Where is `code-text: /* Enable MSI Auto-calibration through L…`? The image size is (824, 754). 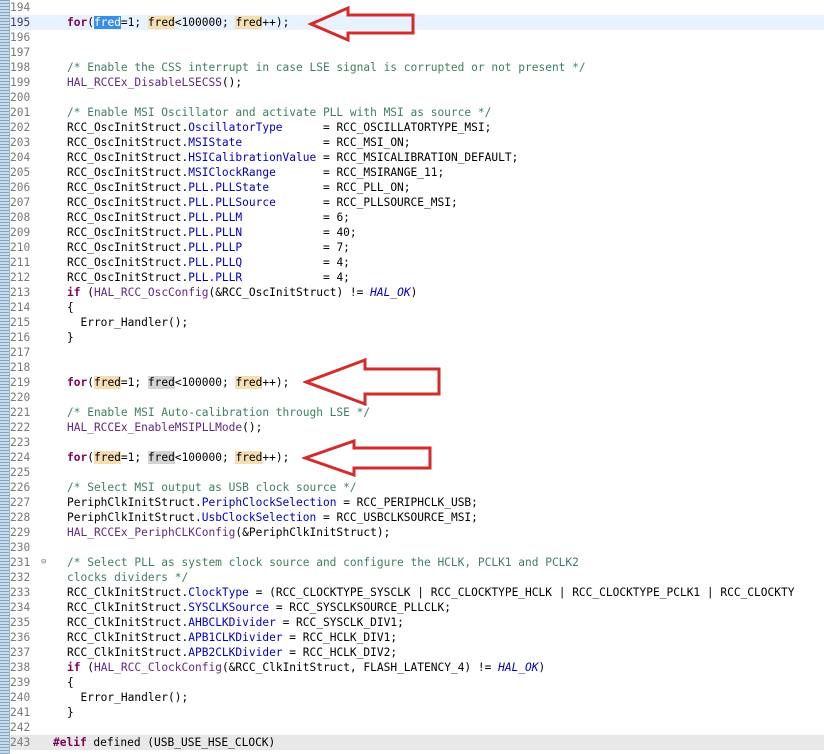
code-text: /* Enable MSI Auto-calibration through L… is located at coordinates (218, 412).